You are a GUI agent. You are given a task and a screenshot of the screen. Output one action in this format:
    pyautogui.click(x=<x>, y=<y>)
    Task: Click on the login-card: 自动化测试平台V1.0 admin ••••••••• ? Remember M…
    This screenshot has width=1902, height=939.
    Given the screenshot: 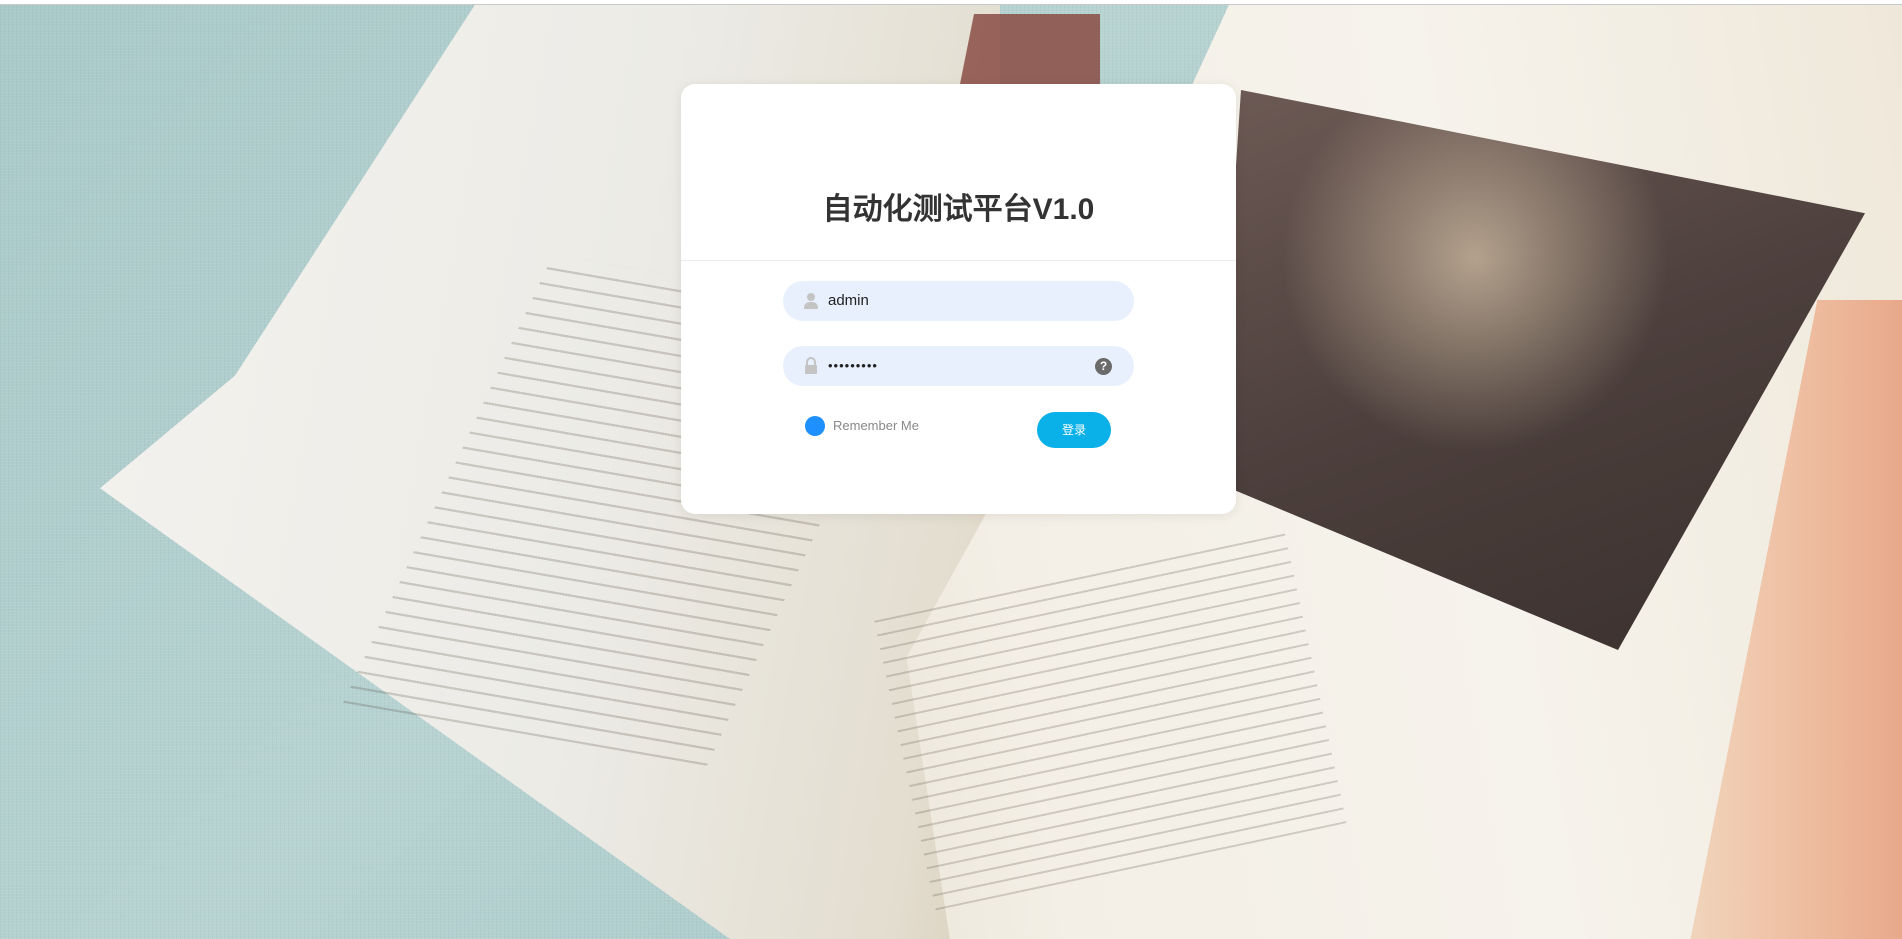 What is the action you would take?
    pyautogui.click(x=958, y=299)
    